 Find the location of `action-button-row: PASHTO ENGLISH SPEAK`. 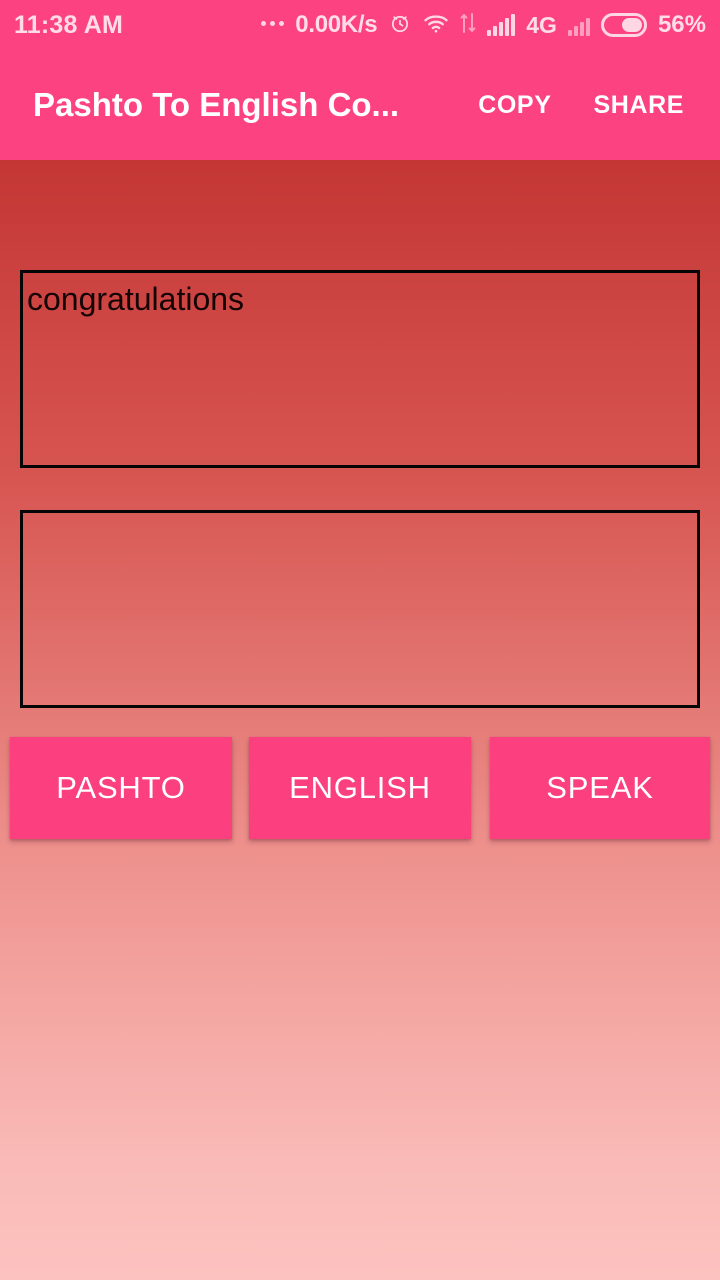

action-button-row: PASHTO ENGLISH SPEAK is located at coordinates (360, 788).